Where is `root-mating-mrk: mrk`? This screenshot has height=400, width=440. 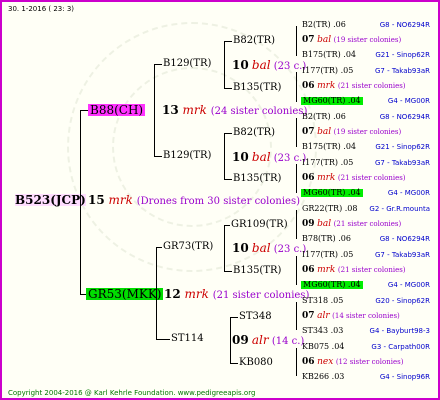
root-mating-mrk: mrk is located at coordinates (120, 200).